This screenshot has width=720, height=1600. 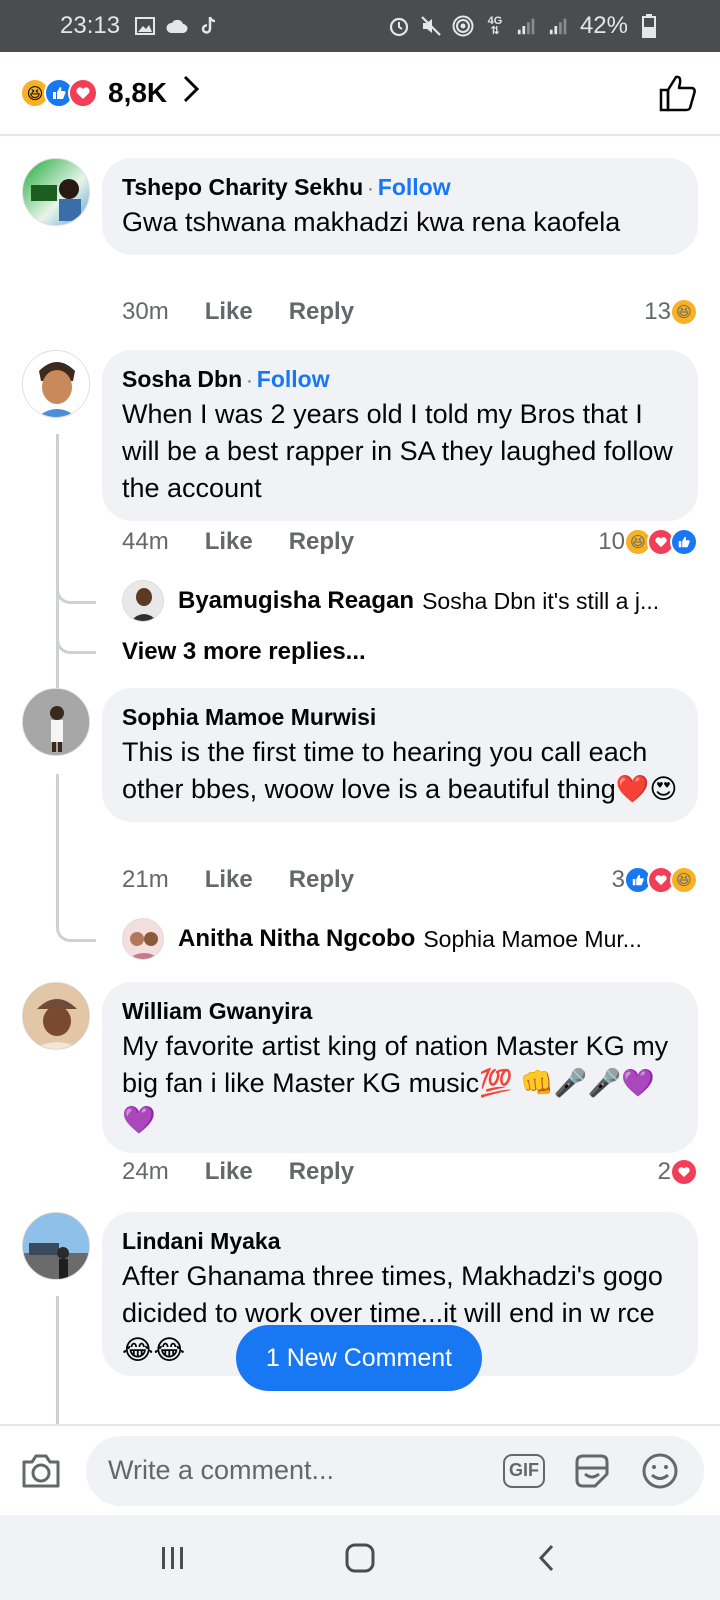 I want to click on mute-icon, so click(x=431, y=26).